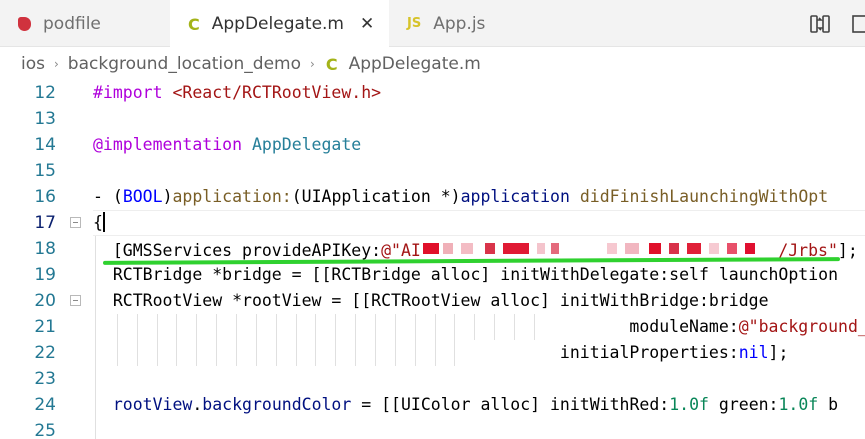  What do you see at coordinates (277, 404) in the screenshot?
I see `code-token: backgroundColor` at bounding box center [277, 404].